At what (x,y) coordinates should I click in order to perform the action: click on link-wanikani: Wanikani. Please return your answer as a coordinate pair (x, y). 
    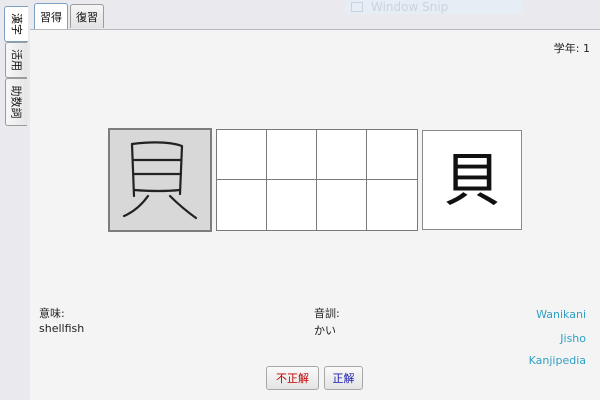
    Looking at the image, I should click on (561, 314).